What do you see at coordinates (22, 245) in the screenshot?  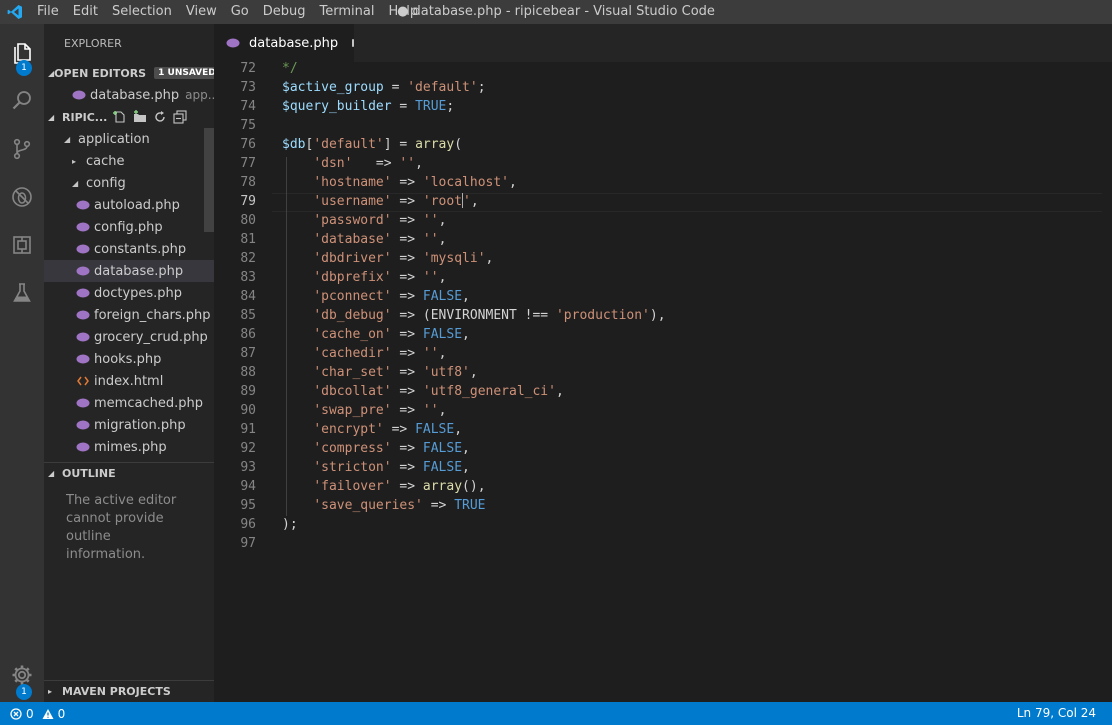 I see `extensions-activity-button` at bounding box center [22, 245].